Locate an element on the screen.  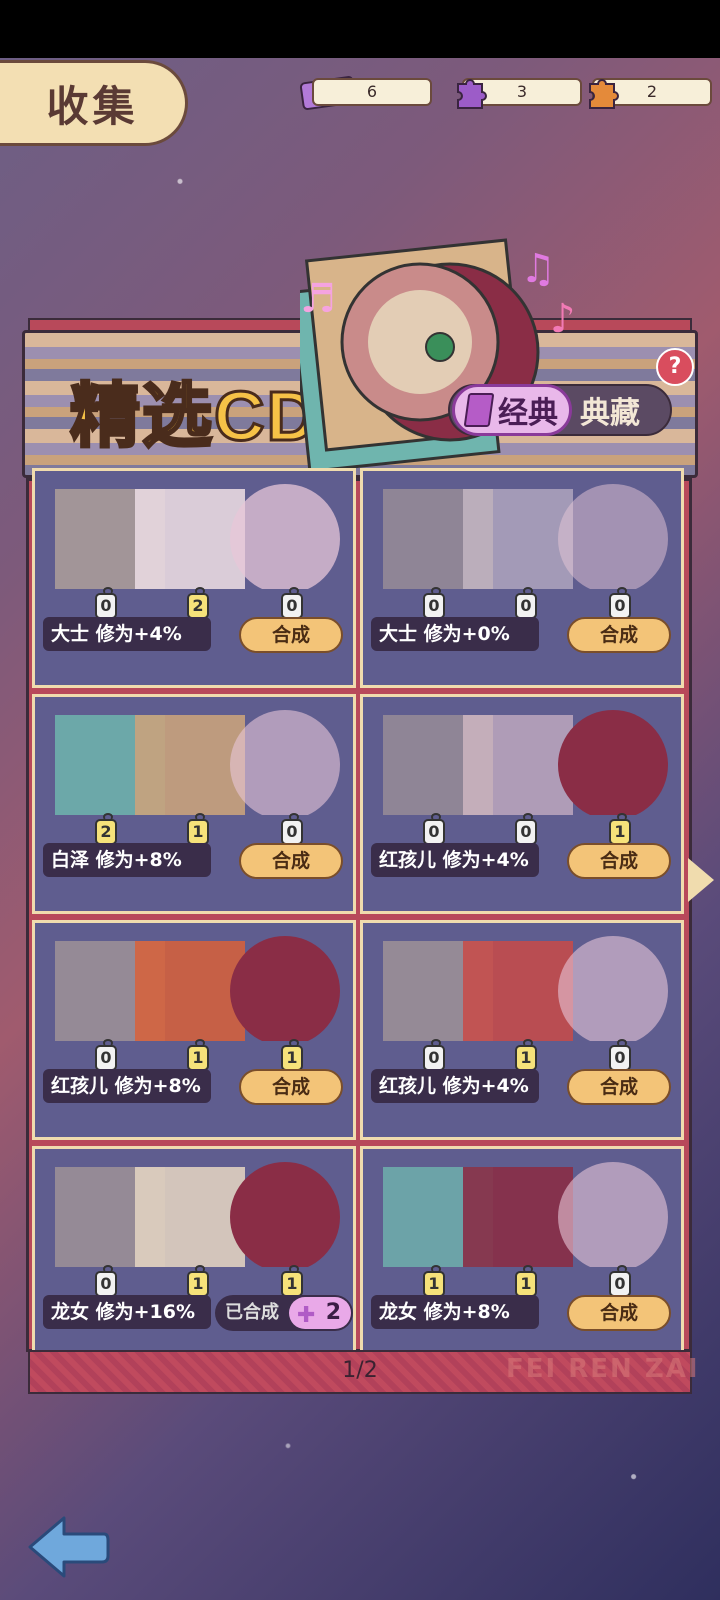
cd-card: 0 1 0 红孩儿 修为+4% 合成 is located at coordinates (522, 1030).